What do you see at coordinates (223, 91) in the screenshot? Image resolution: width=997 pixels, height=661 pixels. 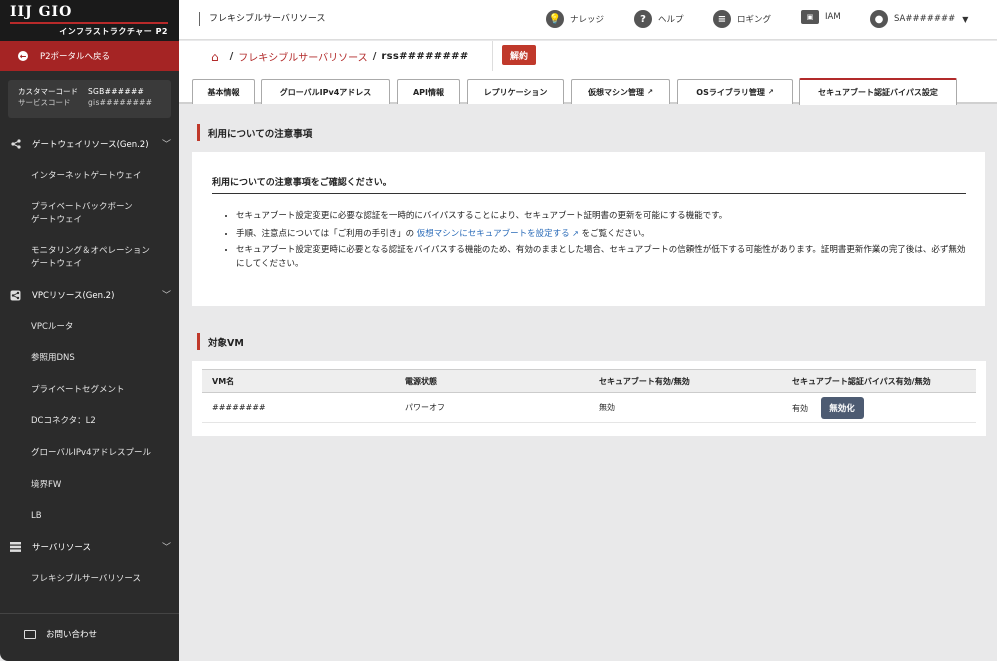 I see `tab-basic-info: 基本情報` at bounding box center [223, 91].